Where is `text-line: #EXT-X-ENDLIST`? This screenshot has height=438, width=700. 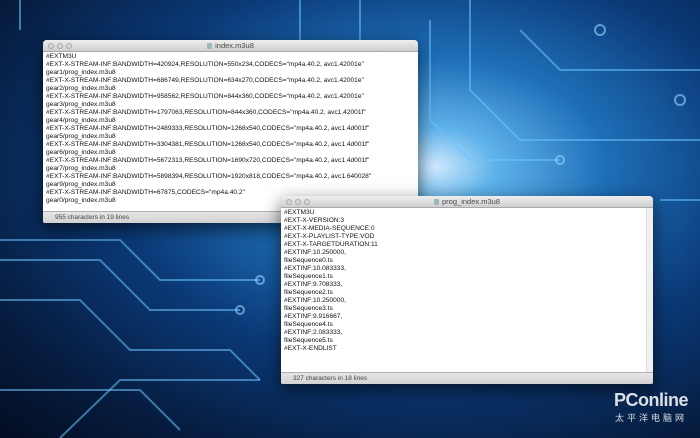
text-line: #EXT-X-ENDLIST is located at coordinates (310, 348).